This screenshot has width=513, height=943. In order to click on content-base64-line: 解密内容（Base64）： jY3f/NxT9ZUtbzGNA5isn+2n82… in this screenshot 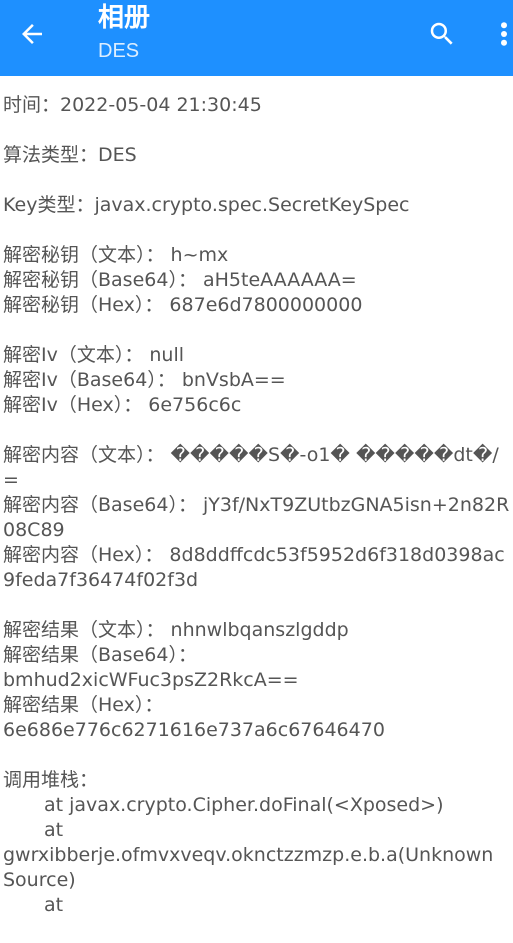, I will do `click(256, 517)`.